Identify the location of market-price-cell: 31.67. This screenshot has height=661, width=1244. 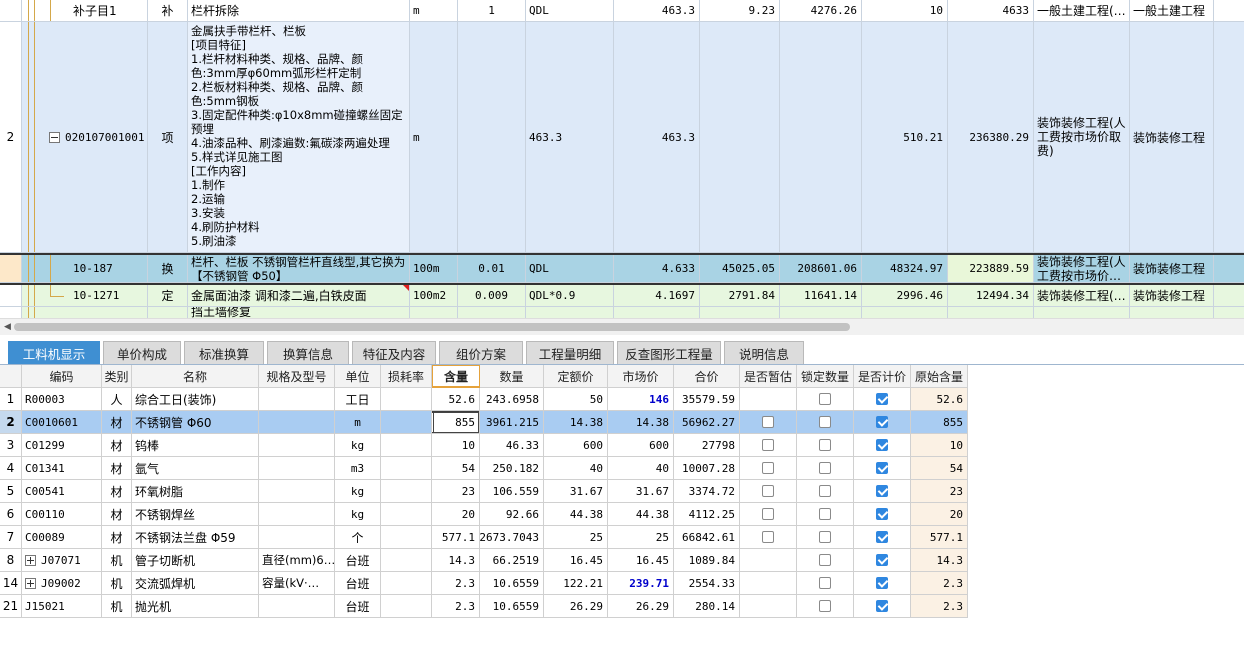
(641, 491).